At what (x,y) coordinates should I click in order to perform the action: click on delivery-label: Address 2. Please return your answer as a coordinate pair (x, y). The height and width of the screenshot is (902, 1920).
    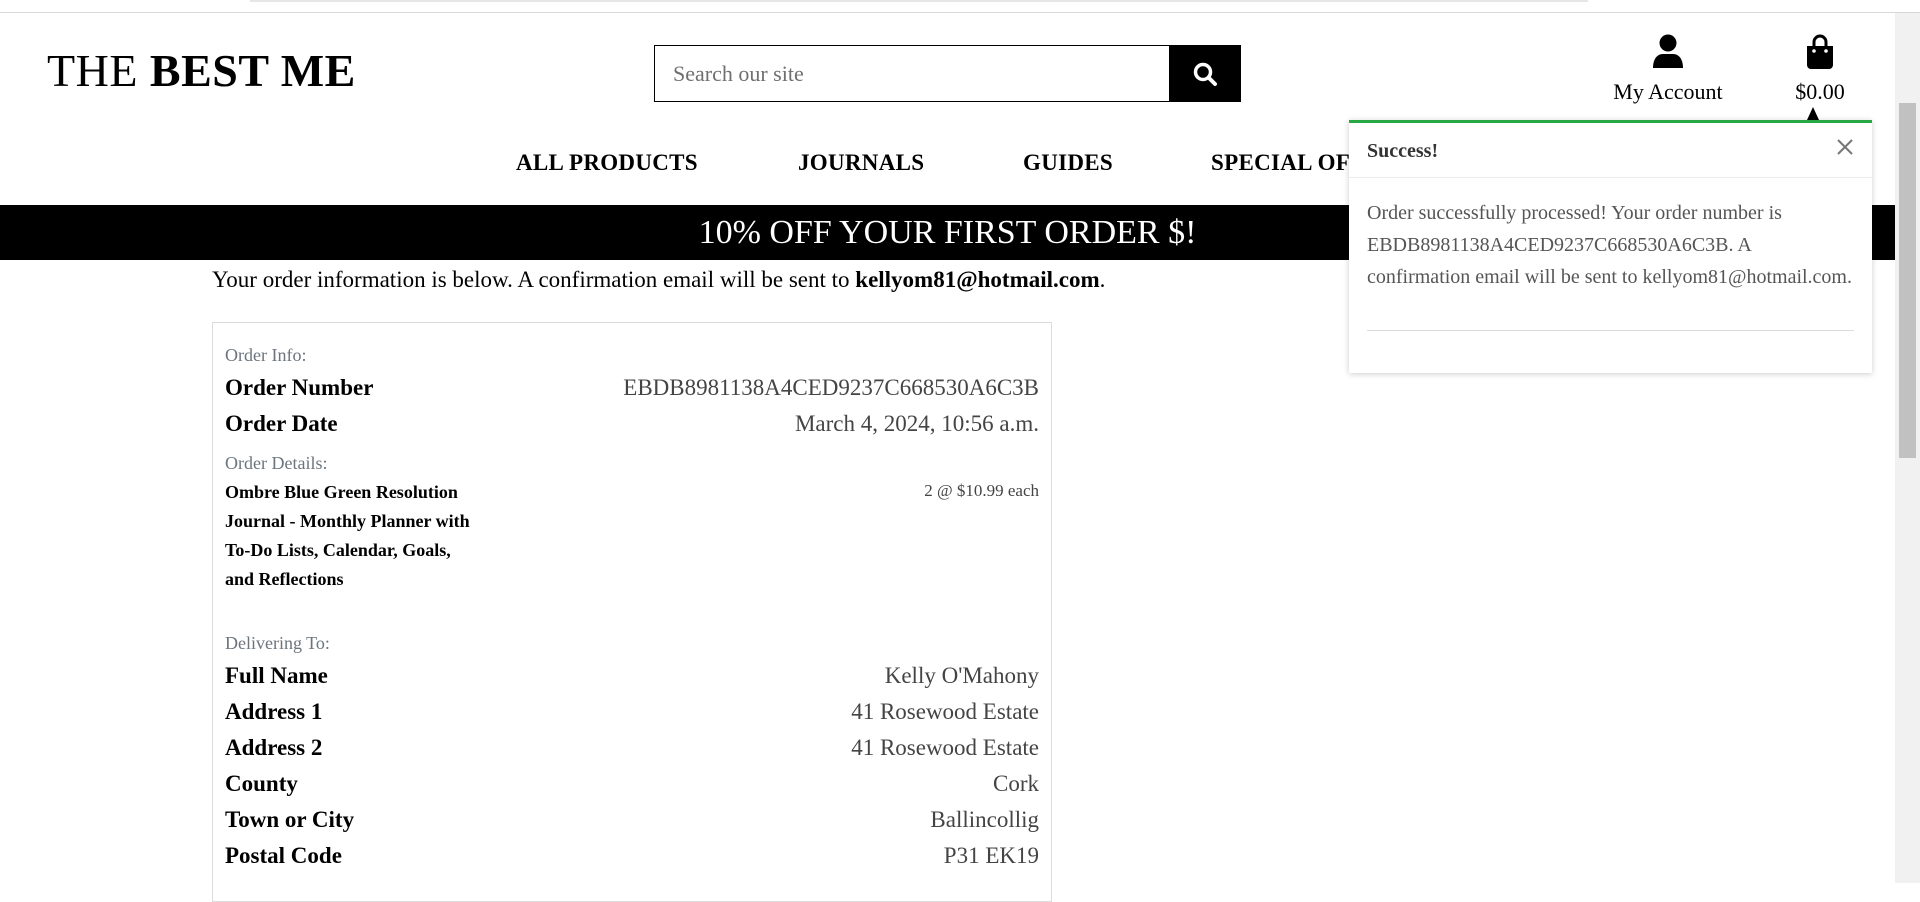
    Looking at the image, I should click on (274, 747).